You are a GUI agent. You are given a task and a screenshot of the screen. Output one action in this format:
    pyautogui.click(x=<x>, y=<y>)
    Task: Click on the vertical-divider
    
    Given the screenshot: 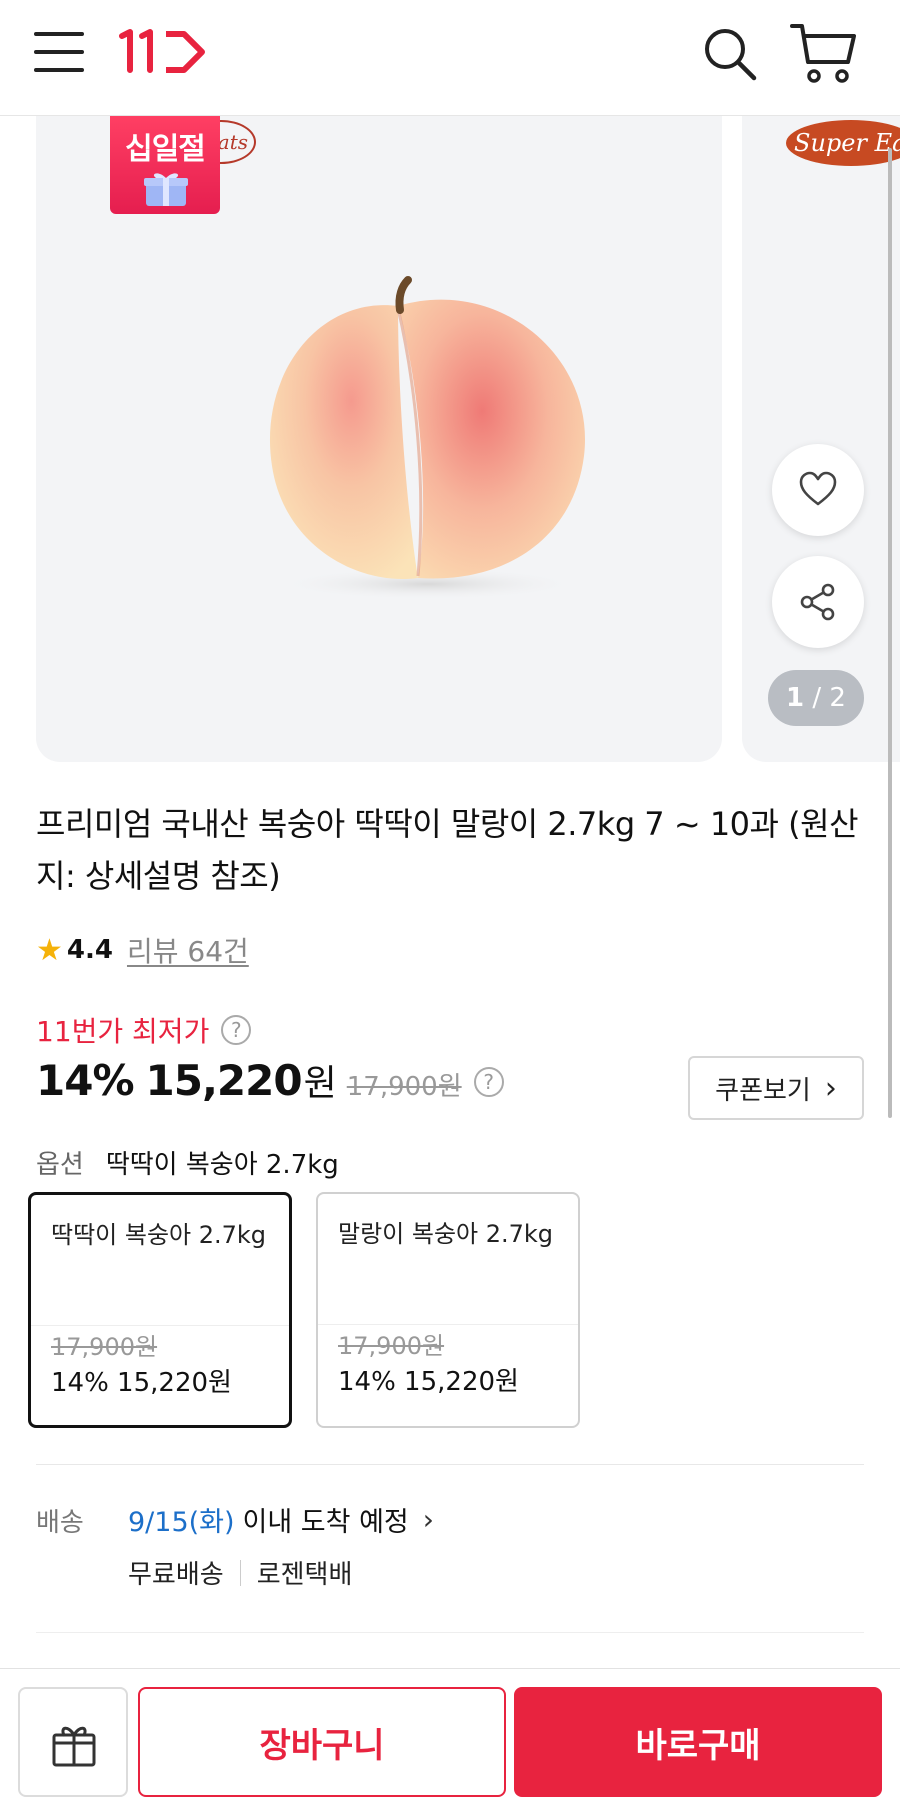 What is the action you would take?
    pyautogui.click(x=240, y=1572)
    